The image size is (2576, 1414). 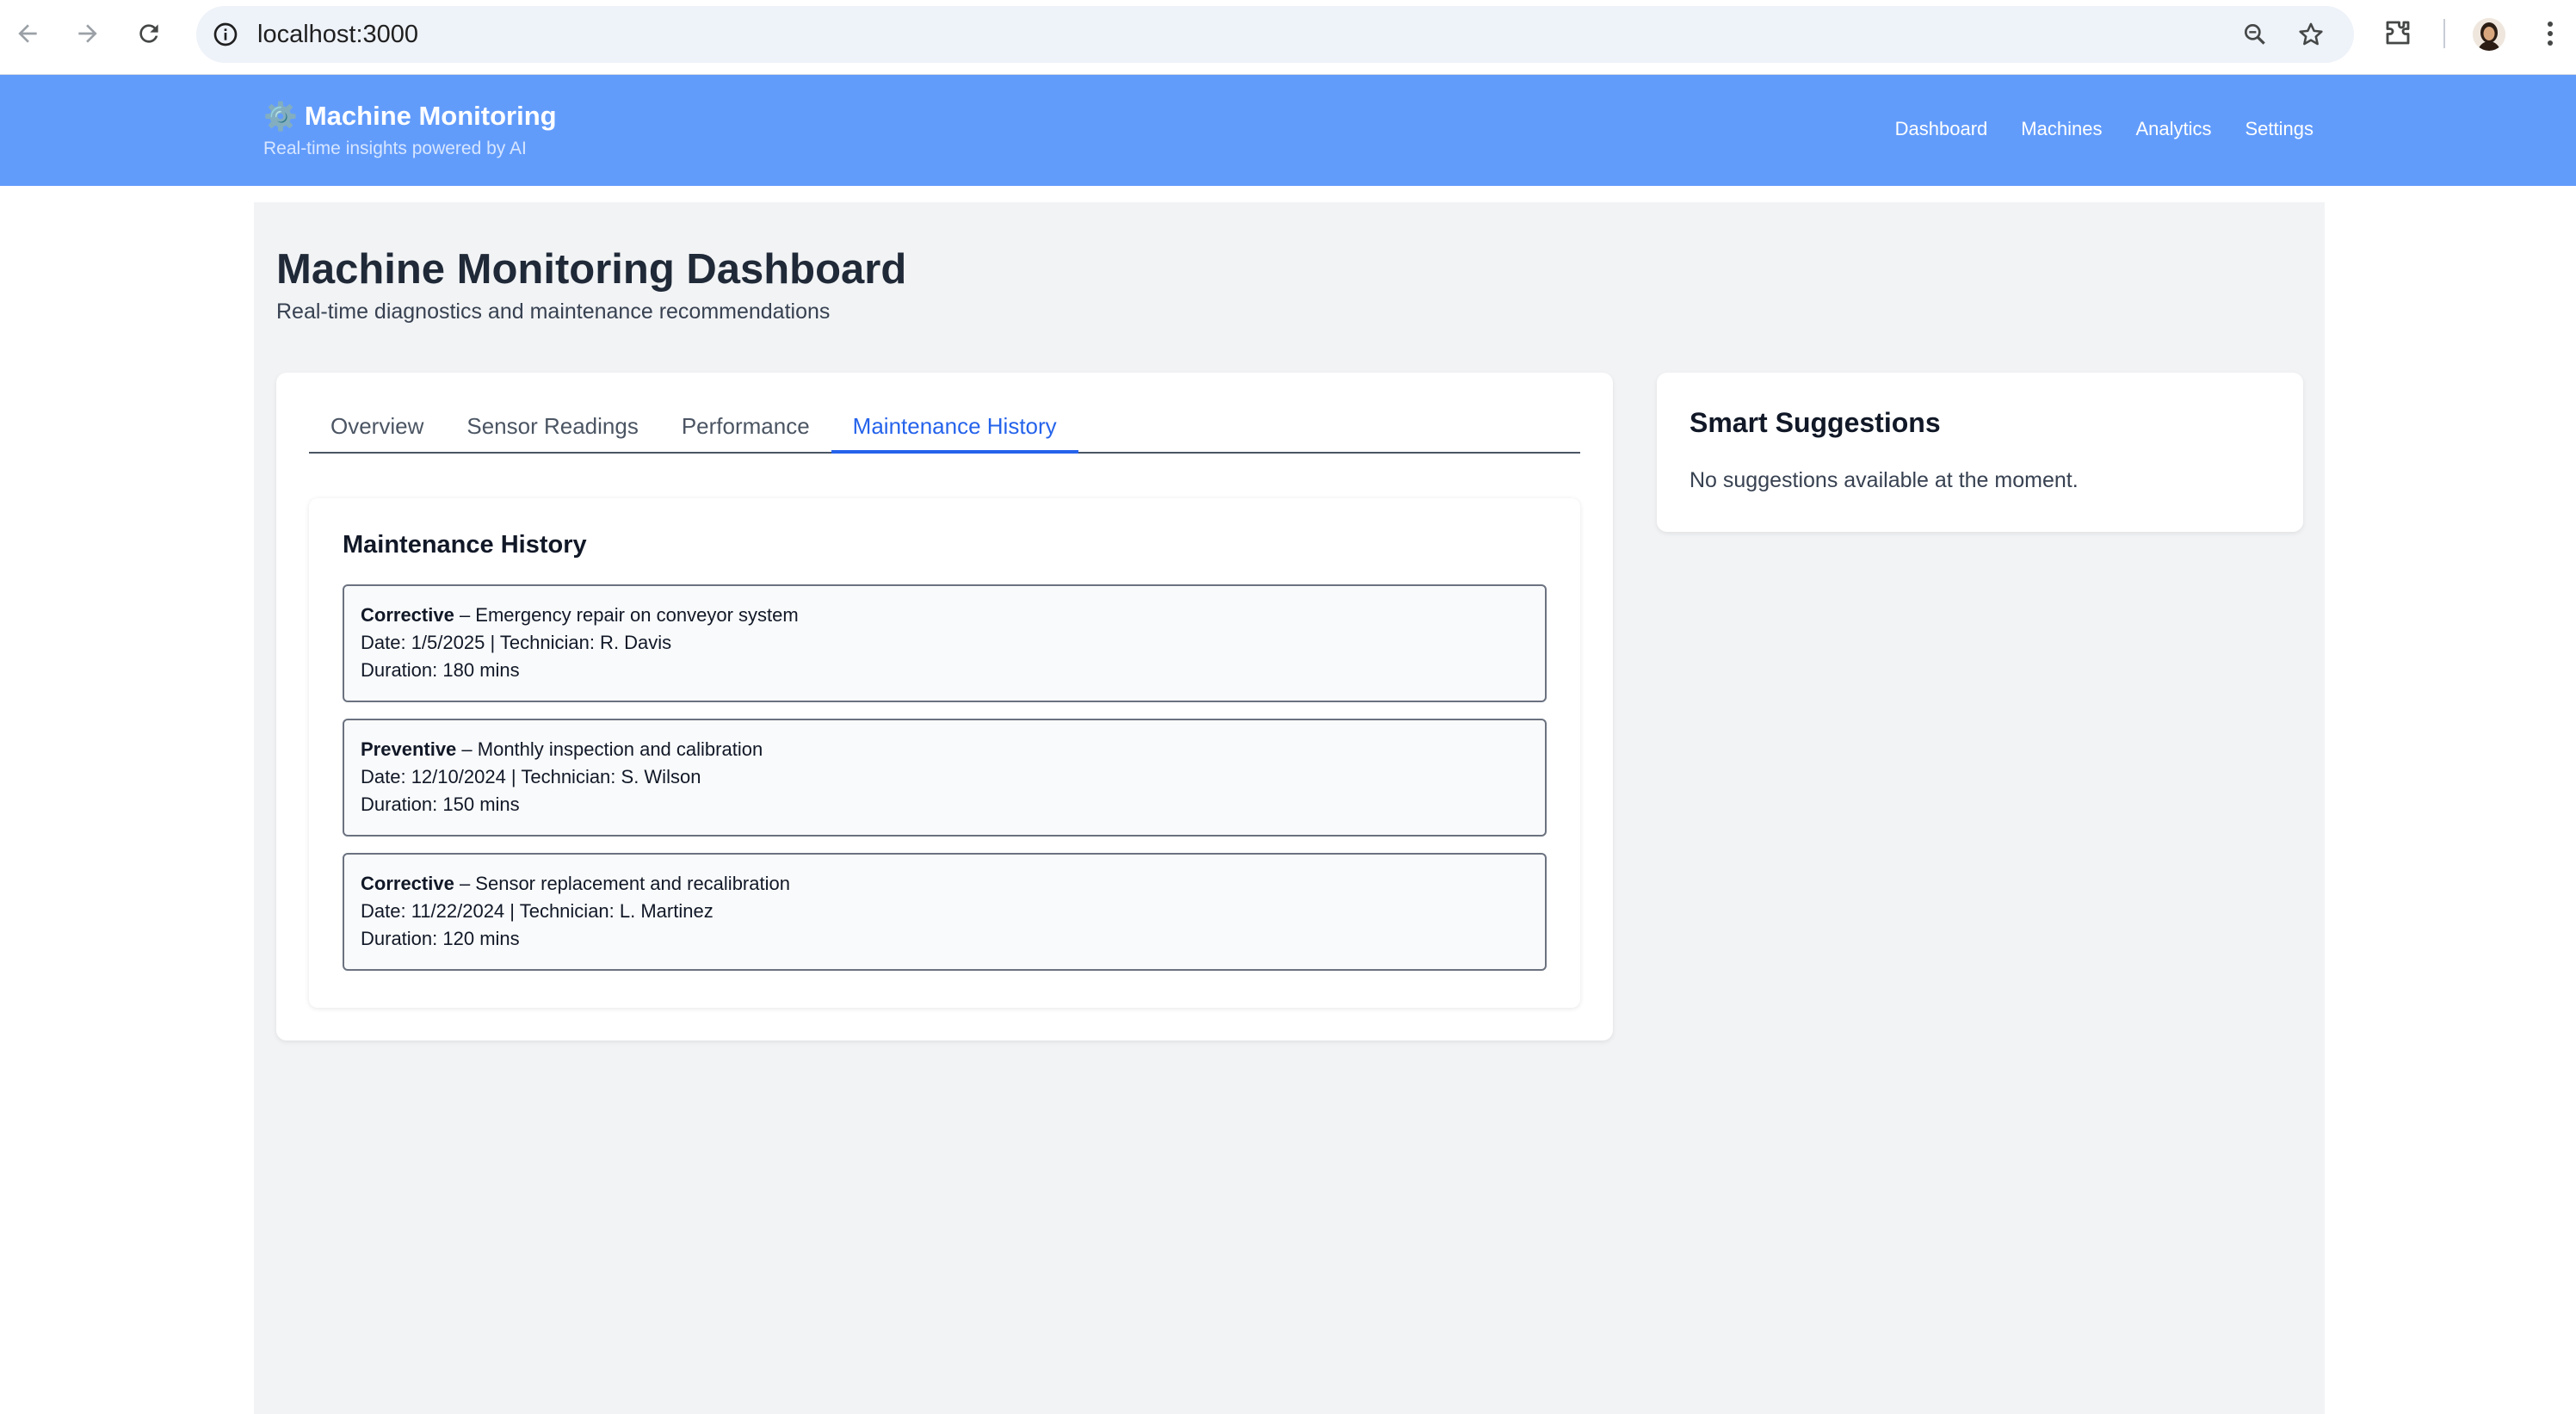 What do you see at coordinates (2104, 129) in the screenshot?
I see `top-nav: Dashboard Machines Analytics Settings` at bounding box center [2104, 129].